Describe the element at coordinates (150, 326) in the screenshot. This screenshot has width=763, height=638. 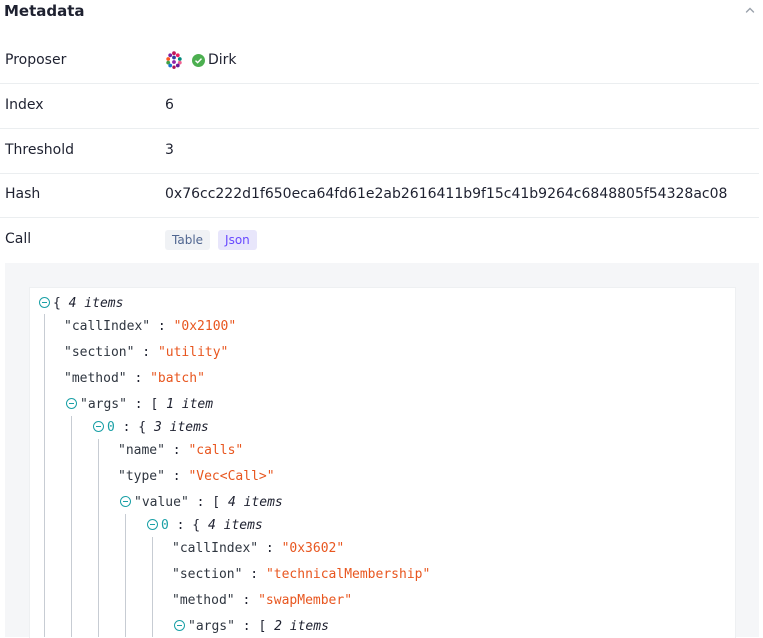
I see `json-line: "callIndex" : "0x2100"` at that location.